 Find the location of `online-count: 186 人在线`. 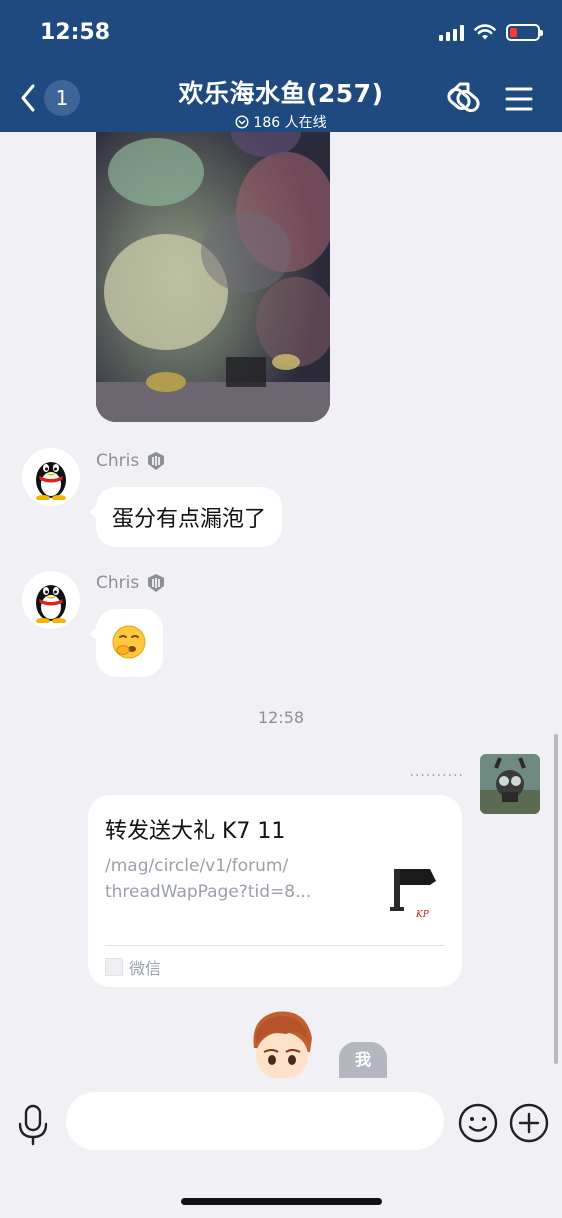

online-count: 186 人在线 is located at coordinates (290, 123).